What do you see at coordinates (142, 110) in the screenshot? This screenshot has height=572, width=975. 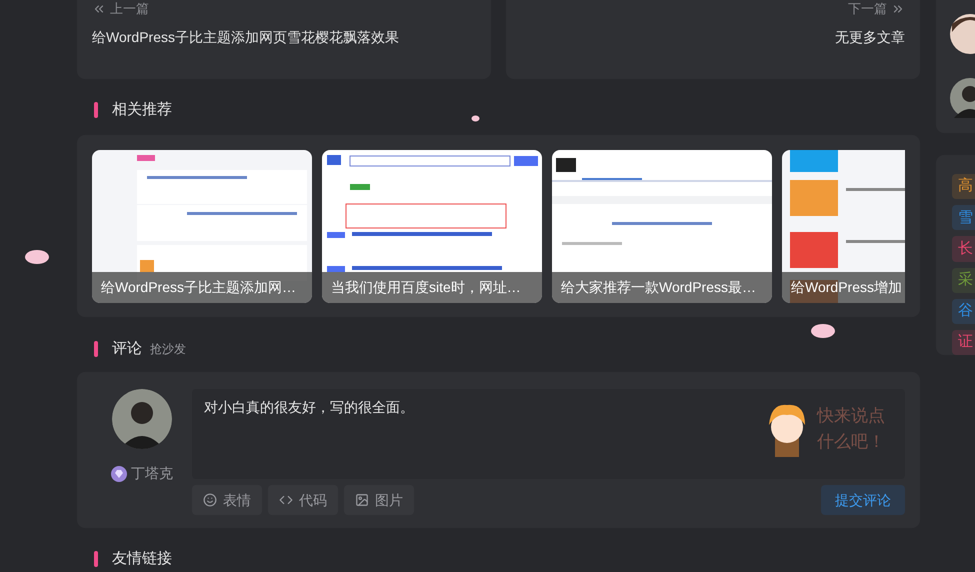 I see `section-heading: 相关推荐` at bounding box center [142, 110].